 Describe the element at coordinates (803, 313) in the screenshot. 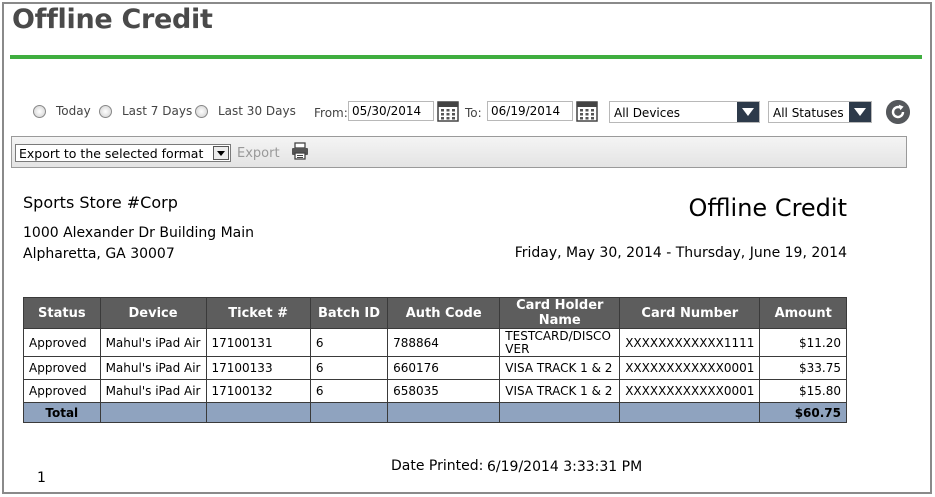

I see `column-header: Amount` at that location.